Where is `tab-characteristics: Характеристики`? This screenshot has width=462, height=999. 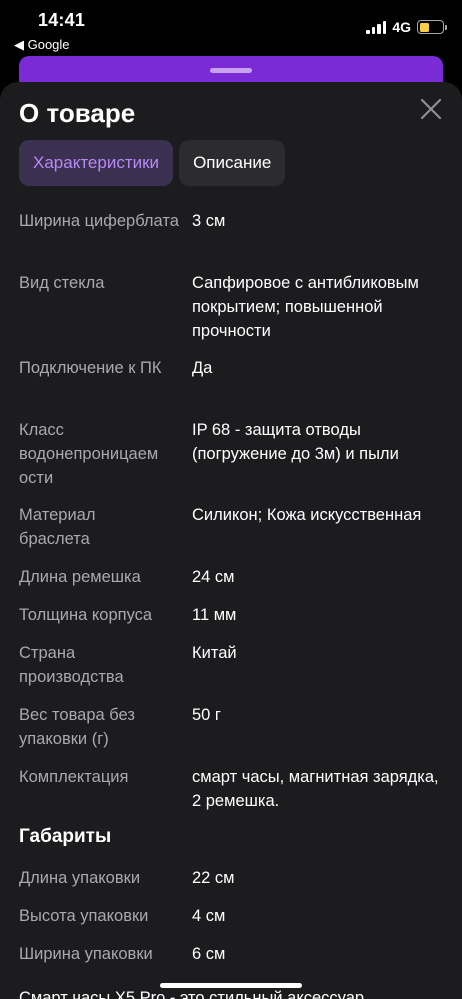
tab-characteristics: Характеристики is located at coordinates (96, 163).